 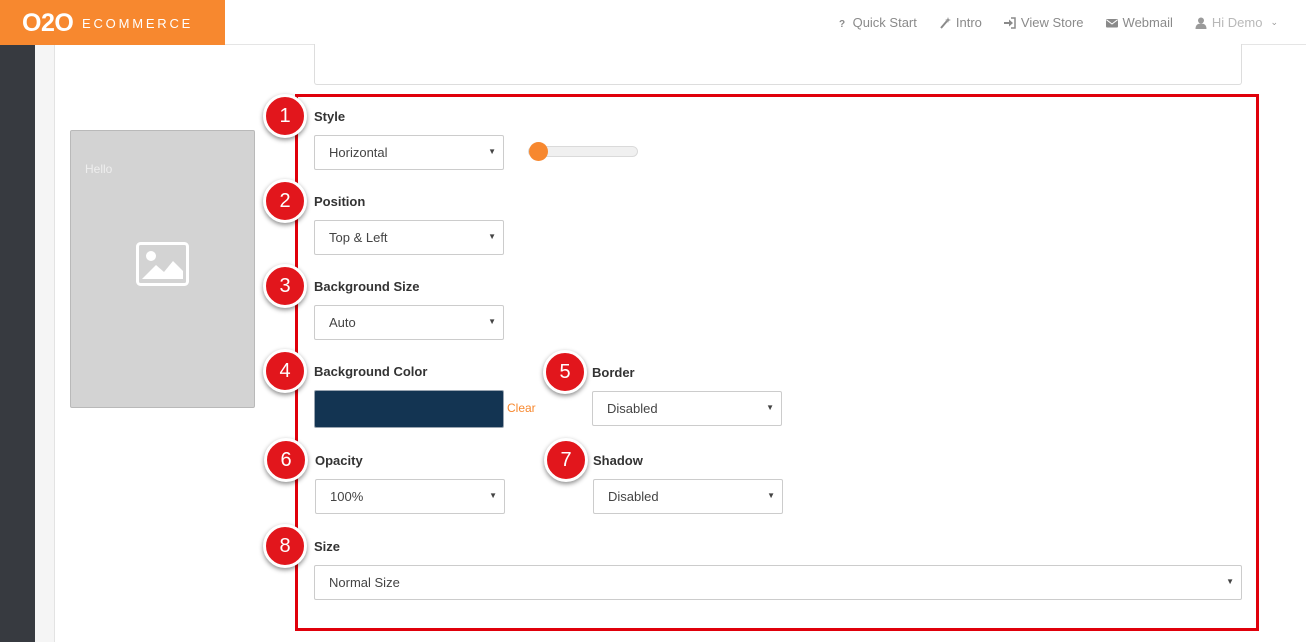 What do you see at coordinates (17, 343) in the screenshot?
I see `left-sidebar` at bounding box center [17, 343].